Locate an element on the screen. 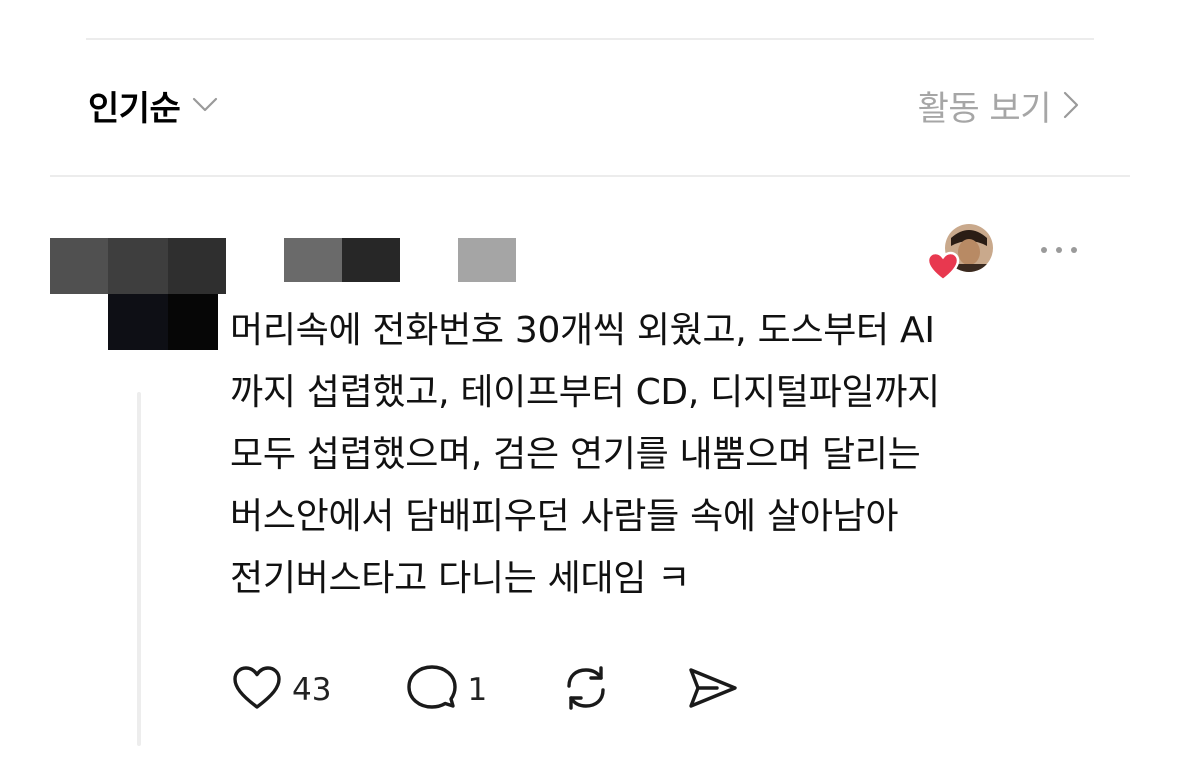 The height and width of the screenshot is (782, 1179). liked-heart-badge-icon is located at coordinates (943, 267).